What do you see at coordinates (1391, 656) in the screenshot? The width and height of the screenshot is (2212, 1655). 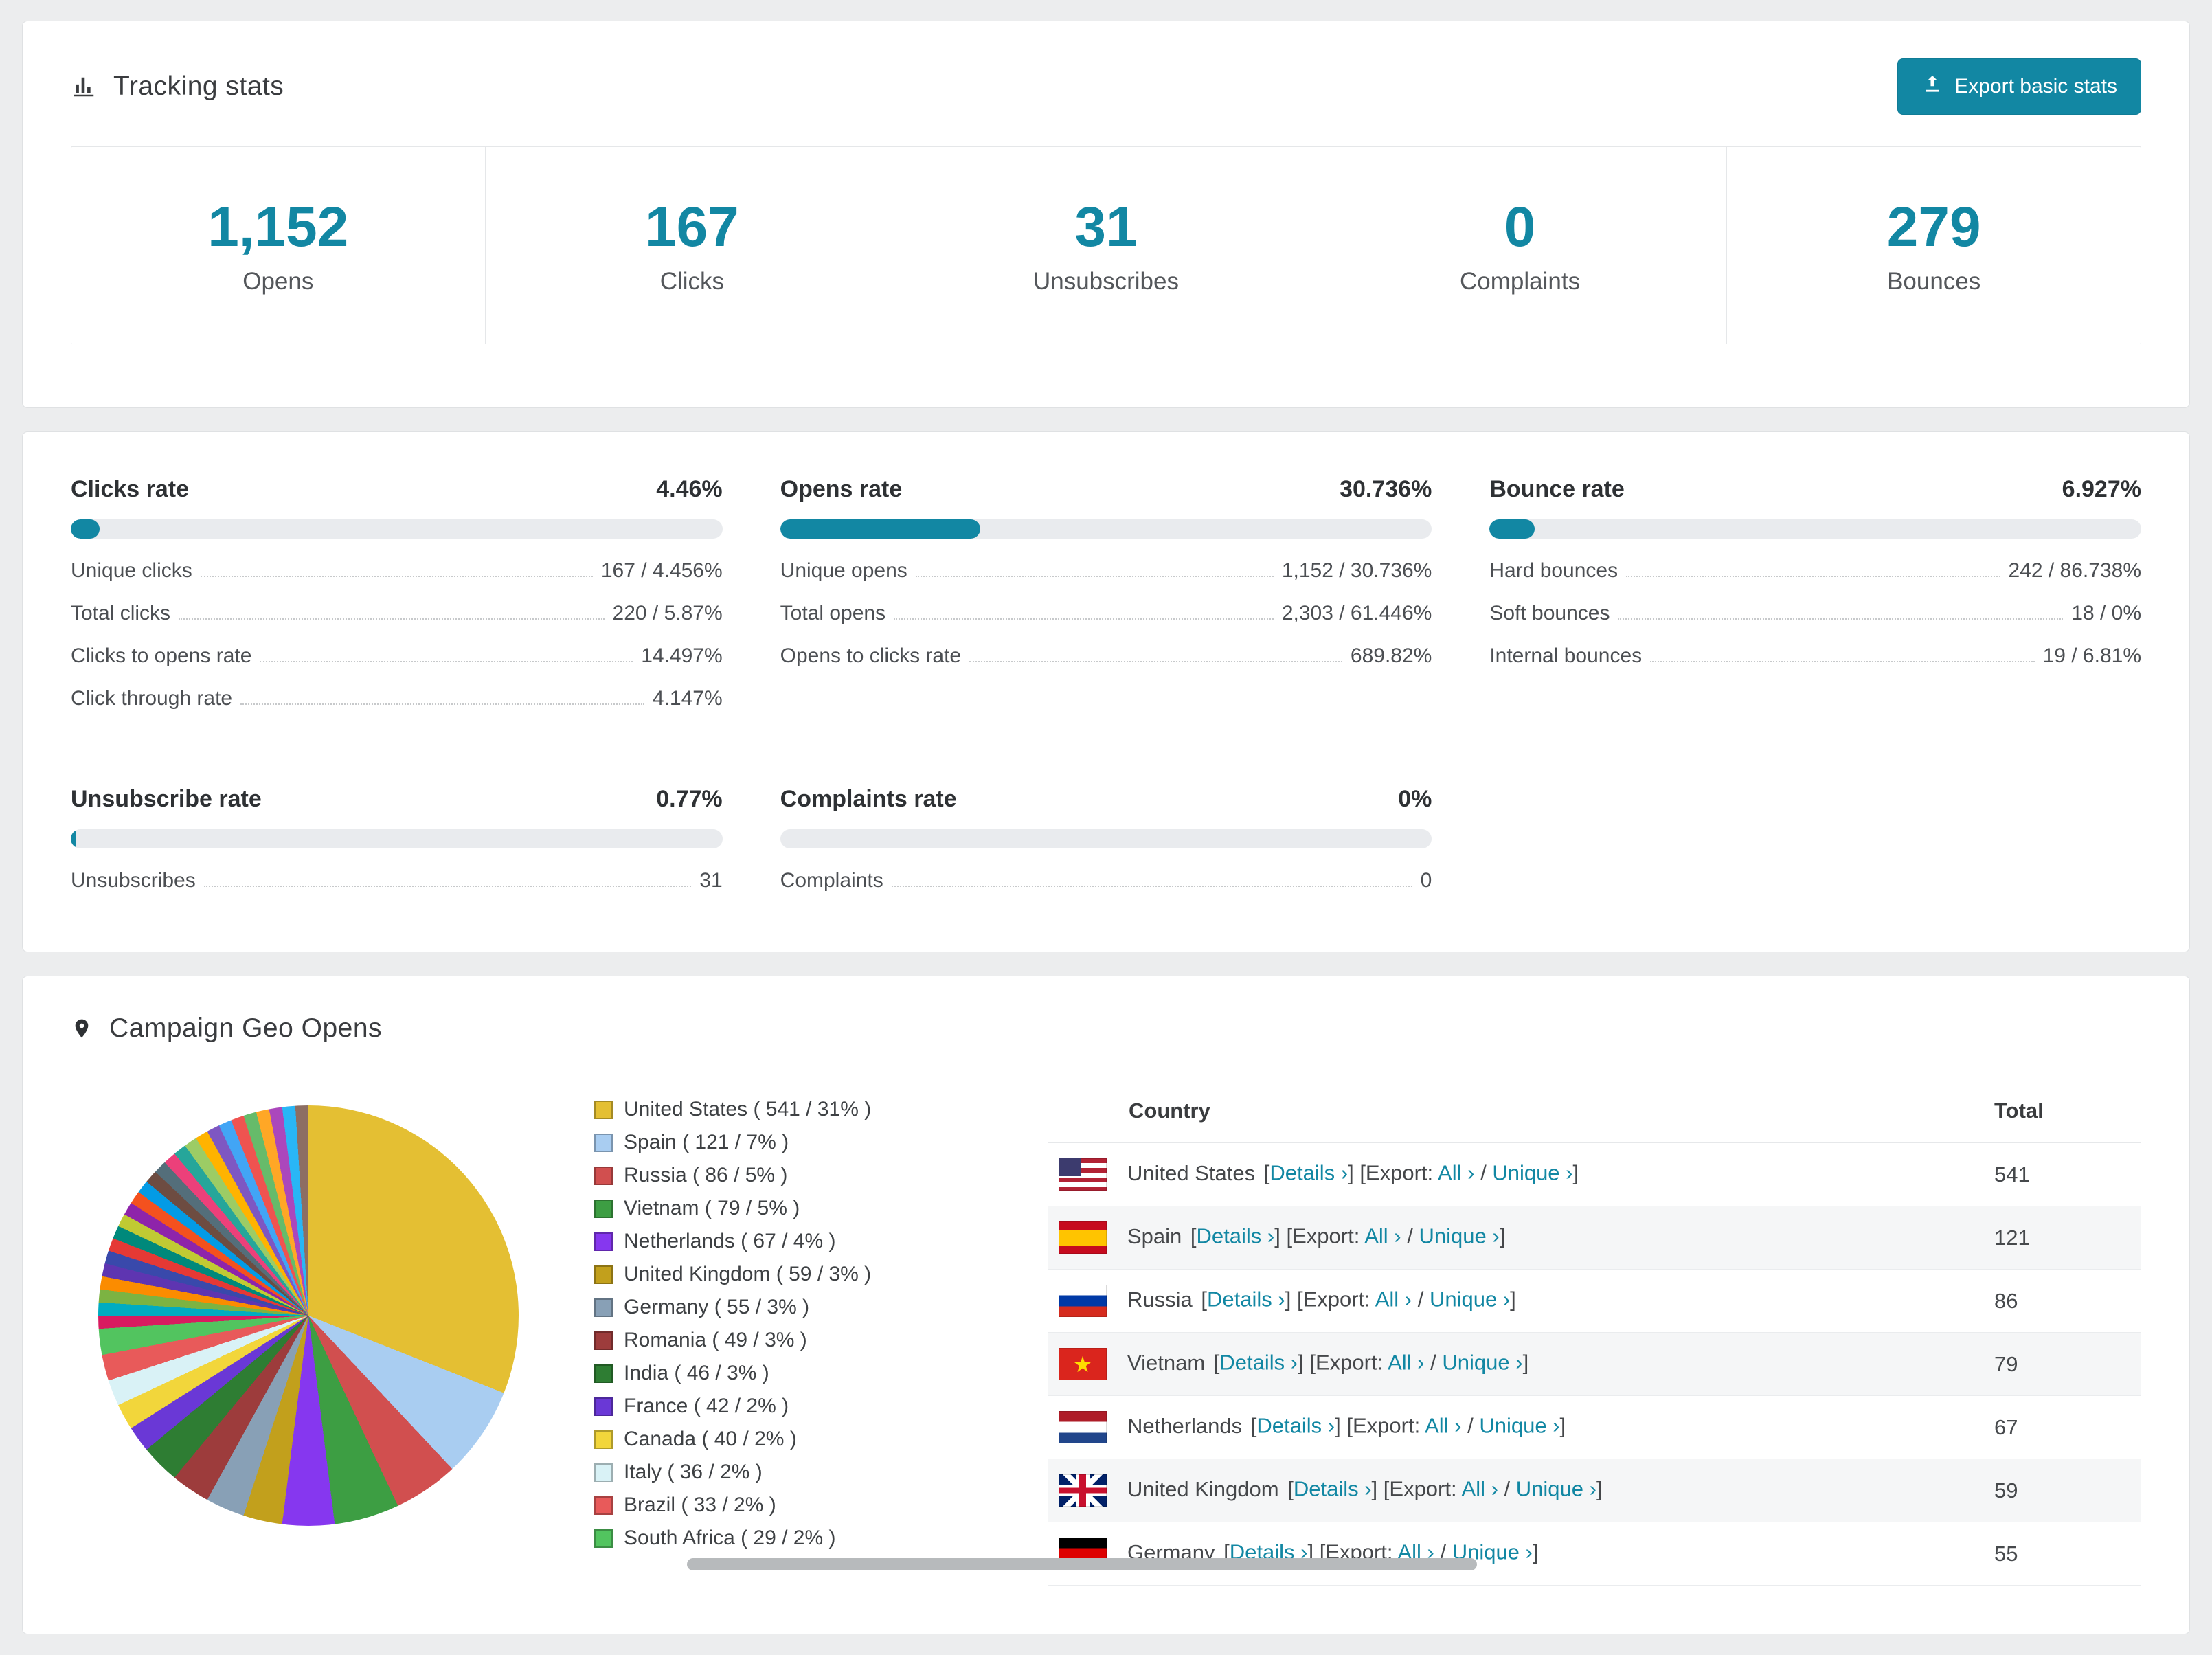 I see `metric-value: 689.82%` at bounding box center [1391, 656].